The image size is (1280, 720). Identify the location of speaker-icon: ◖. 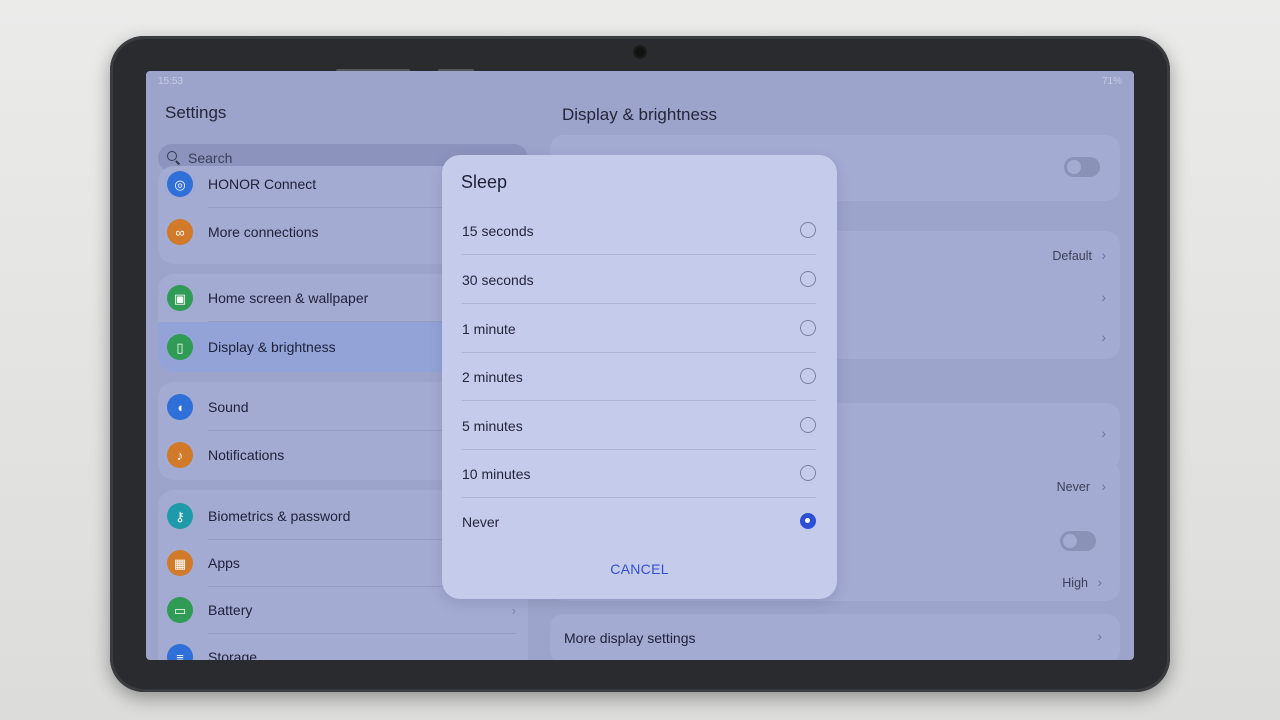
(180, 407).